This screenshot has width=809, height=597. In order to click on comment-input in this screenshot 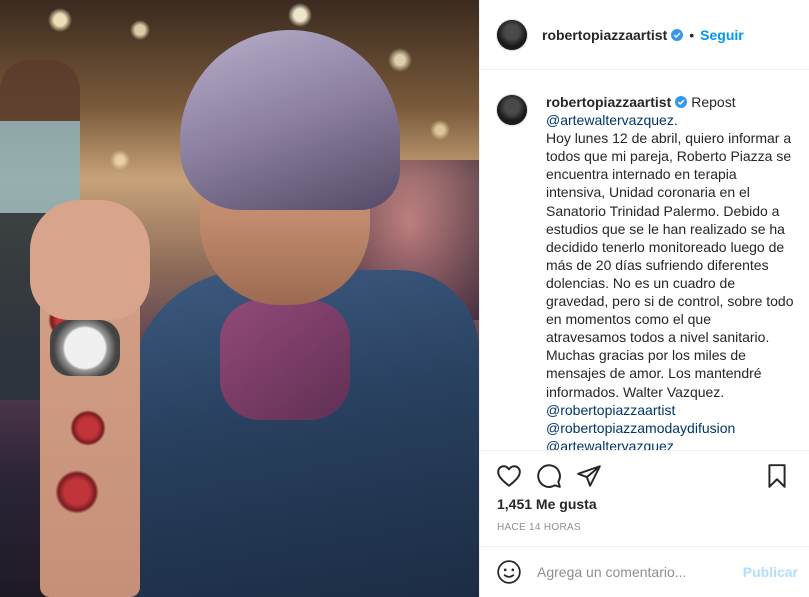, I will do `click(637, 572)`.